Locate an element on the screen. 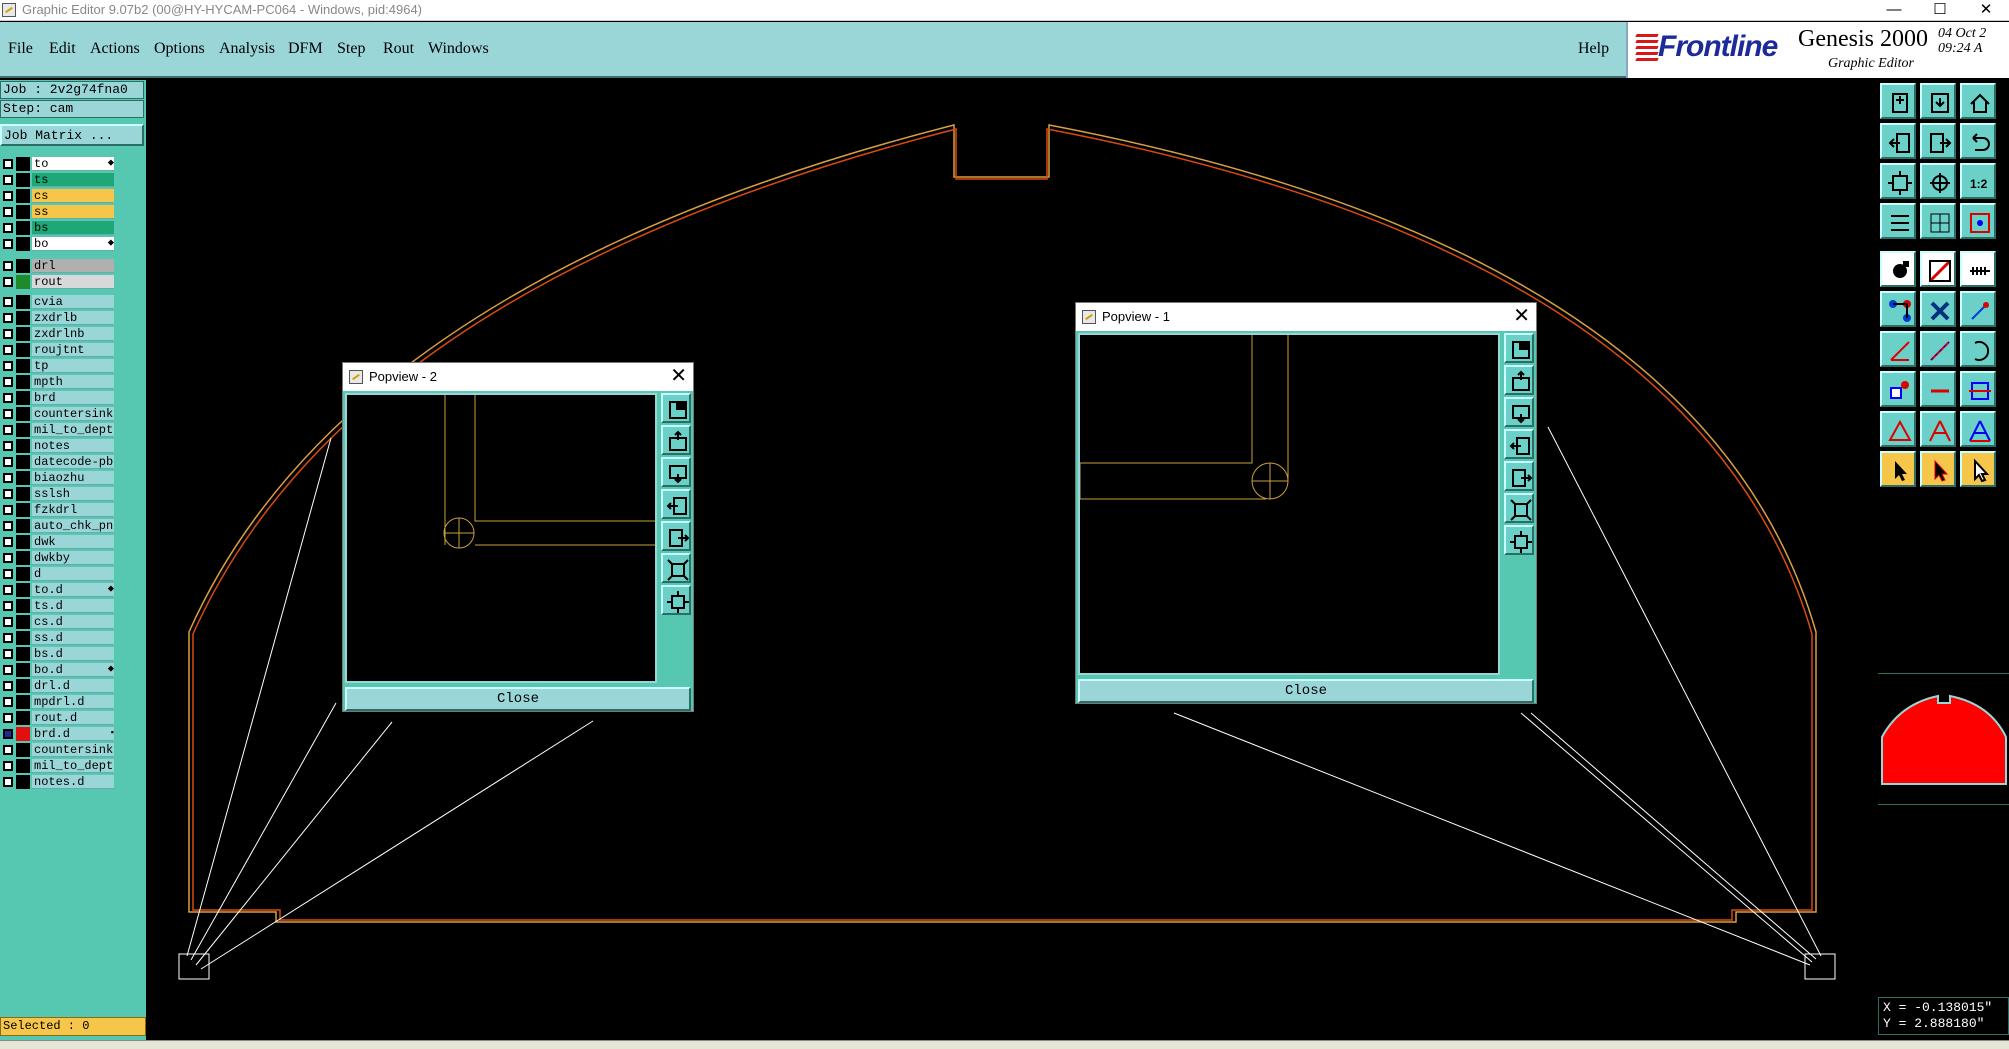 Image resolution: width=2009 pixels, height=1049 pixels. menu-dfm: DFM is located at coordinates (305, 49).